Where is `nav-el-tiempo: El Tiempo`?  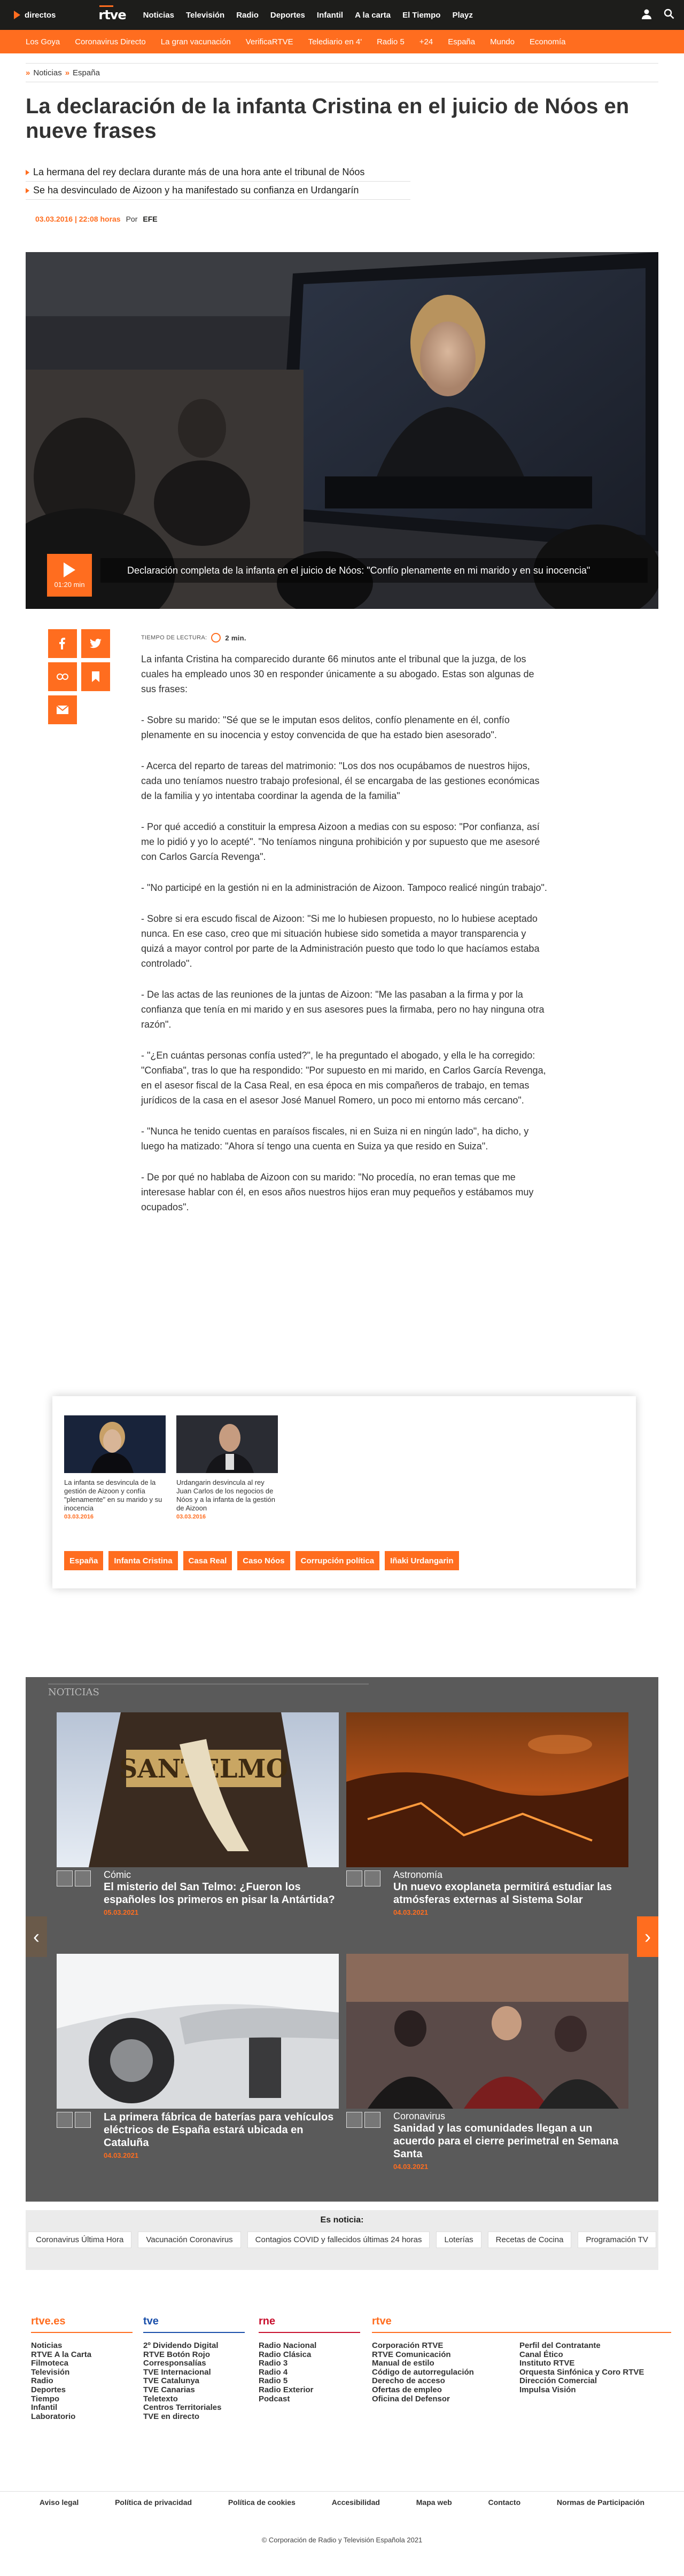
nav-el-tiempo: El Tiempo is located at coordinates (421, 15).